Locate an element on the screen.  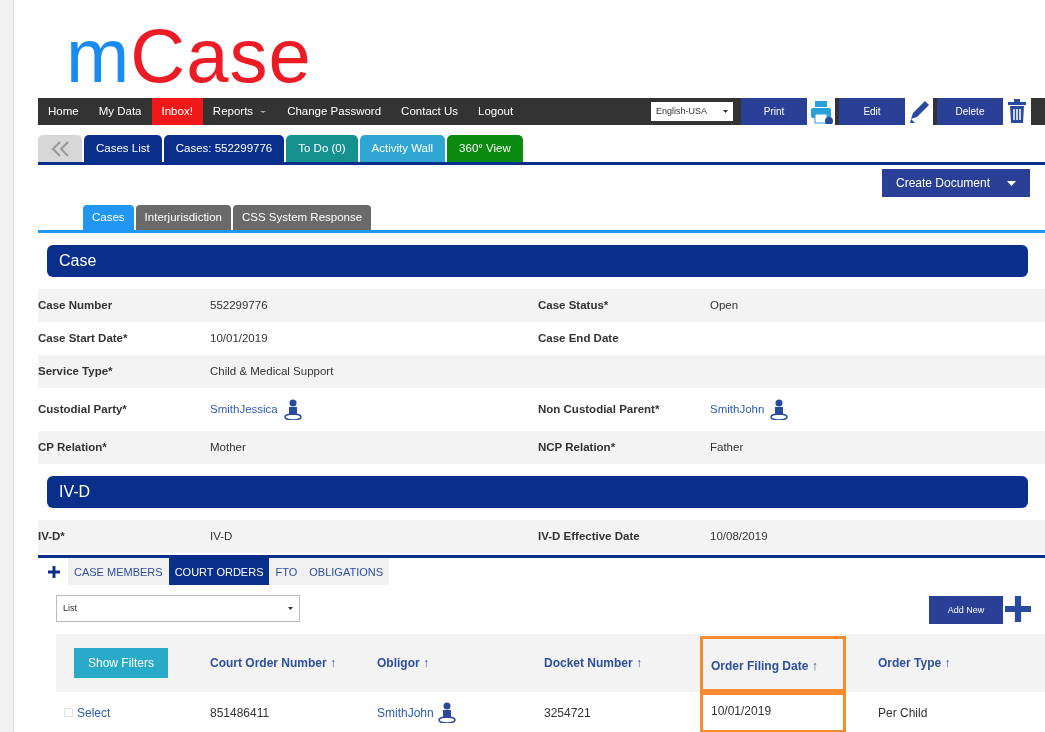
field-label: Case Start Date* is located at coordinates (83, 339).